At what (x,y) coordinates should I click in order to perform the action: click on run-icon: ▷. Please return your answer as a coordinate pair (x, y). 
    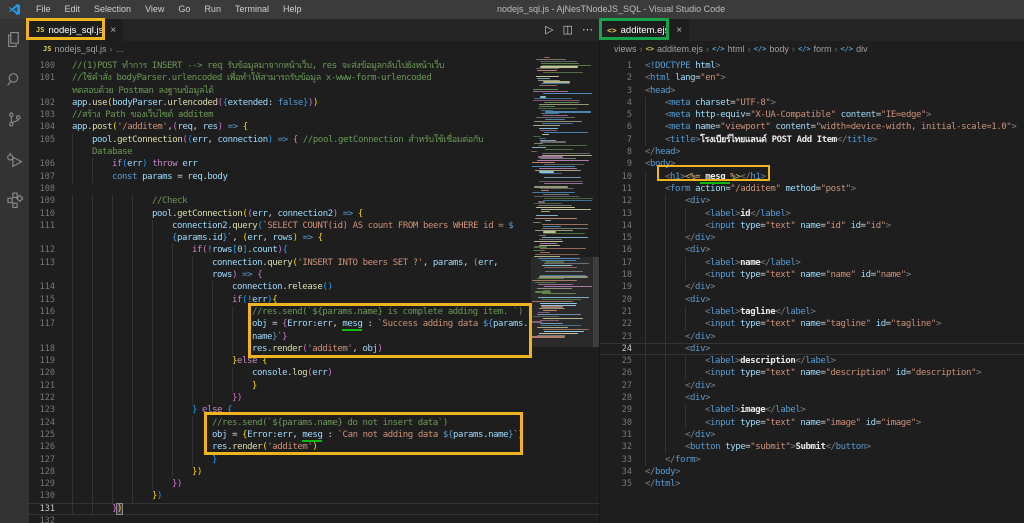
    Looking at the image, I should click on (549, 30).